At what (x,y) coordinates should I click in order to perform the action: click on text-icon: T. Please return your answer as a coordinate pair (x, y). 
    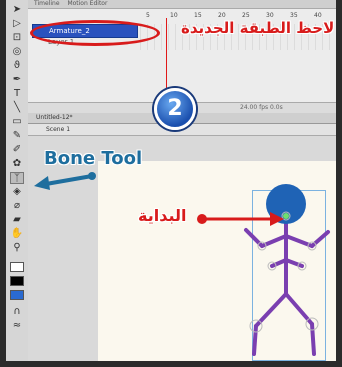
    Looking at the image, I should click on (17, 94).